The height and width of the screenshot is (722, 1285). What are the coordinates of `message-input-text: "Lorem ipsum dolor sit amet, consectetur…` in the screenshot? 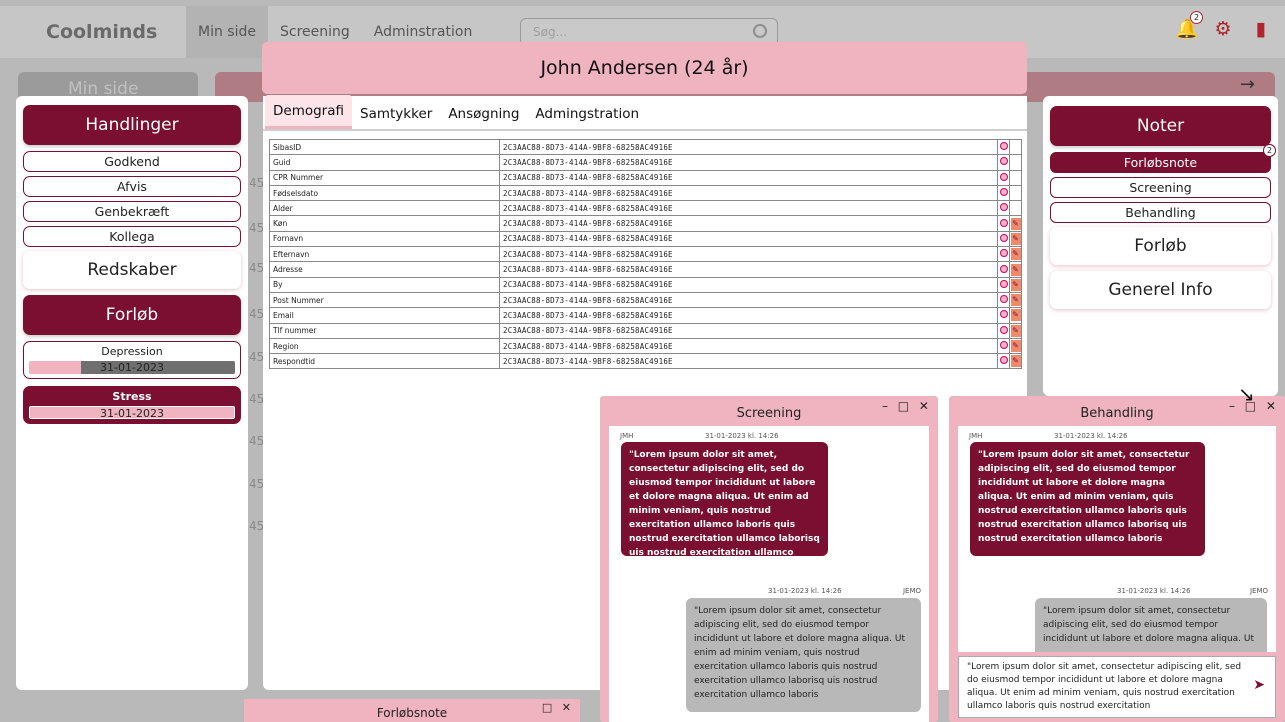 It's located at (1104, 686).